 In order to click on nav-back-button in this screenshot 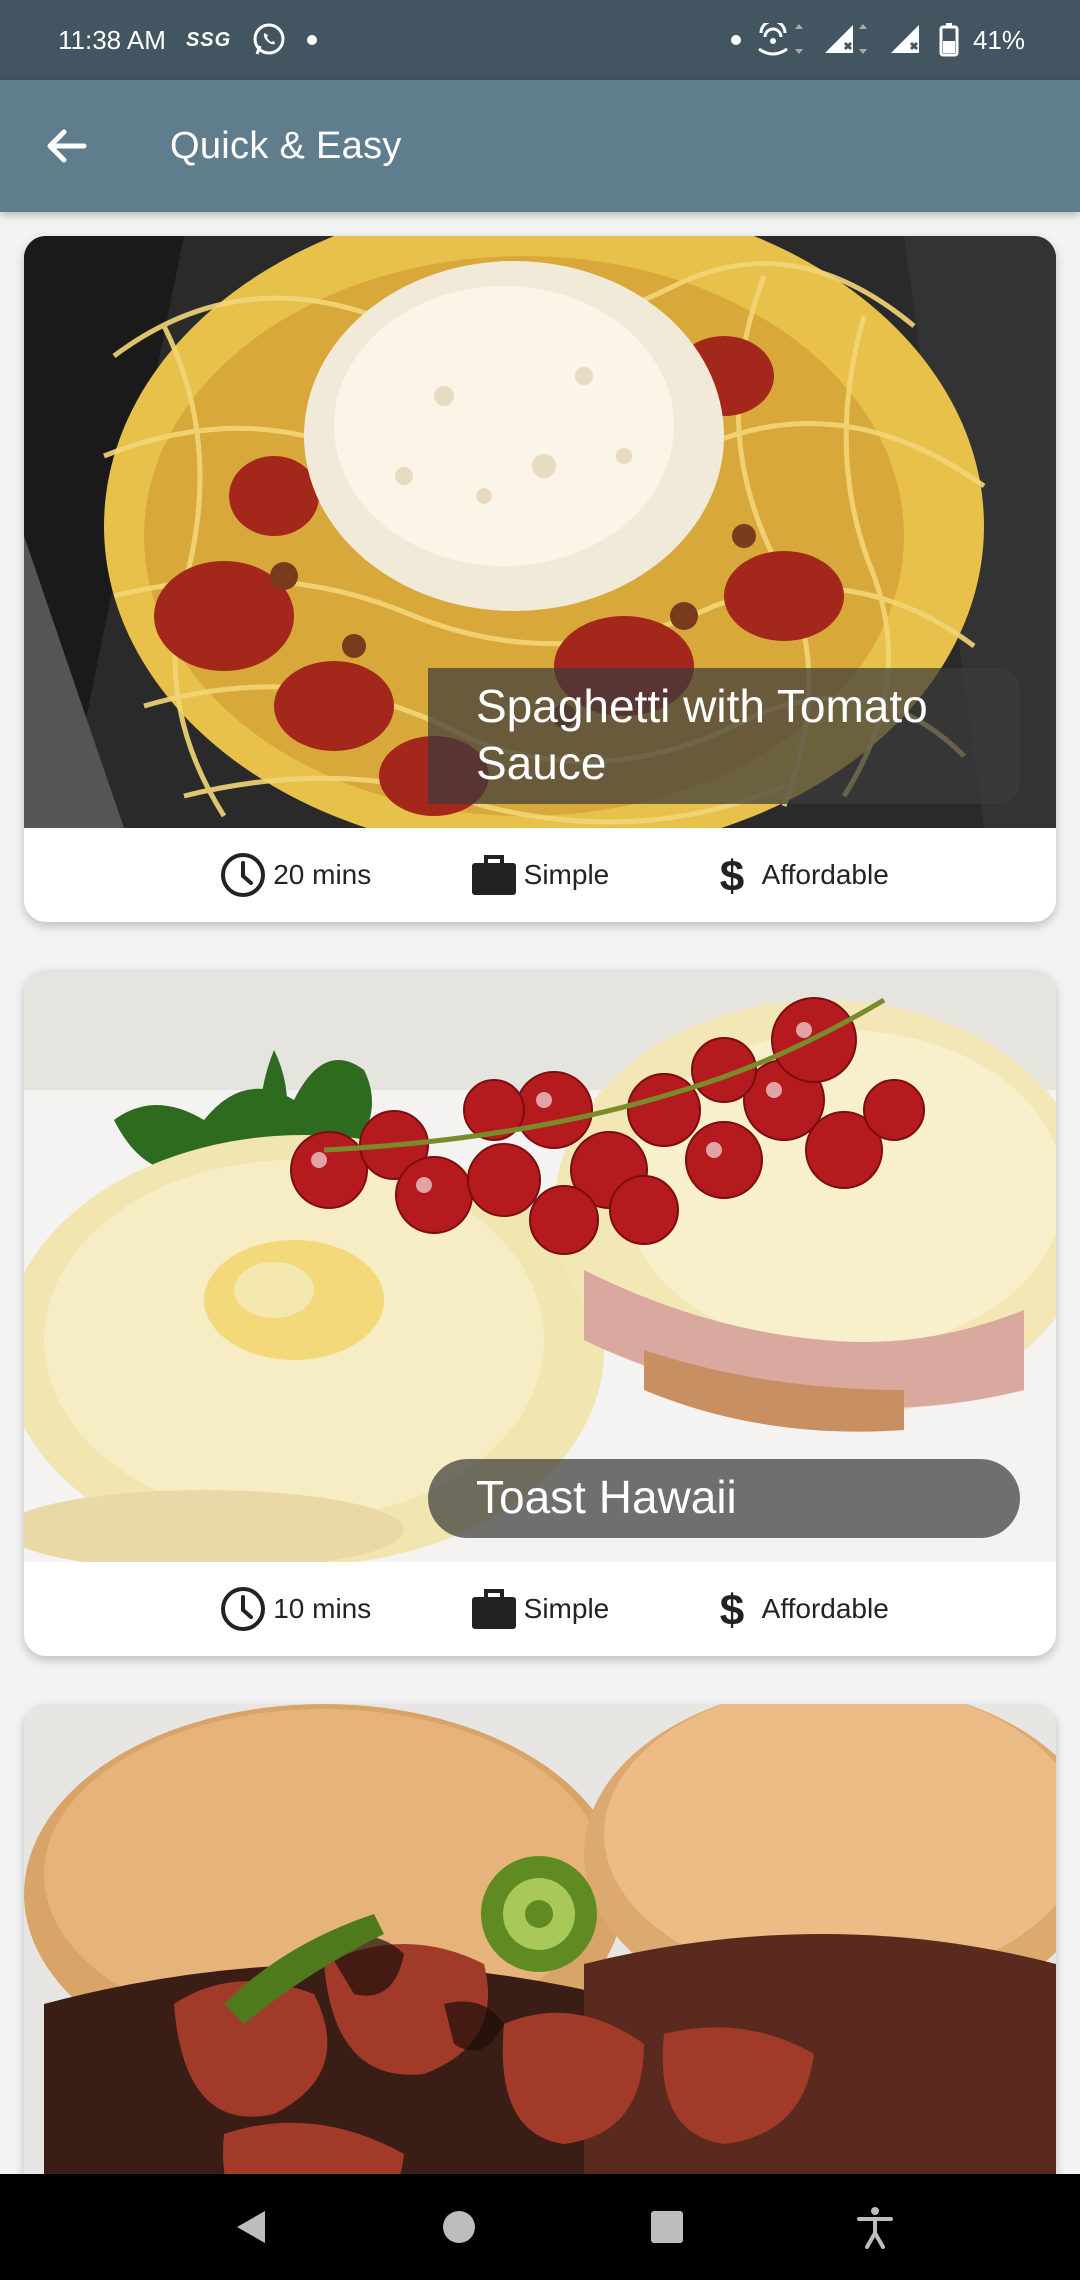, I will do `click(251, 2227)`.